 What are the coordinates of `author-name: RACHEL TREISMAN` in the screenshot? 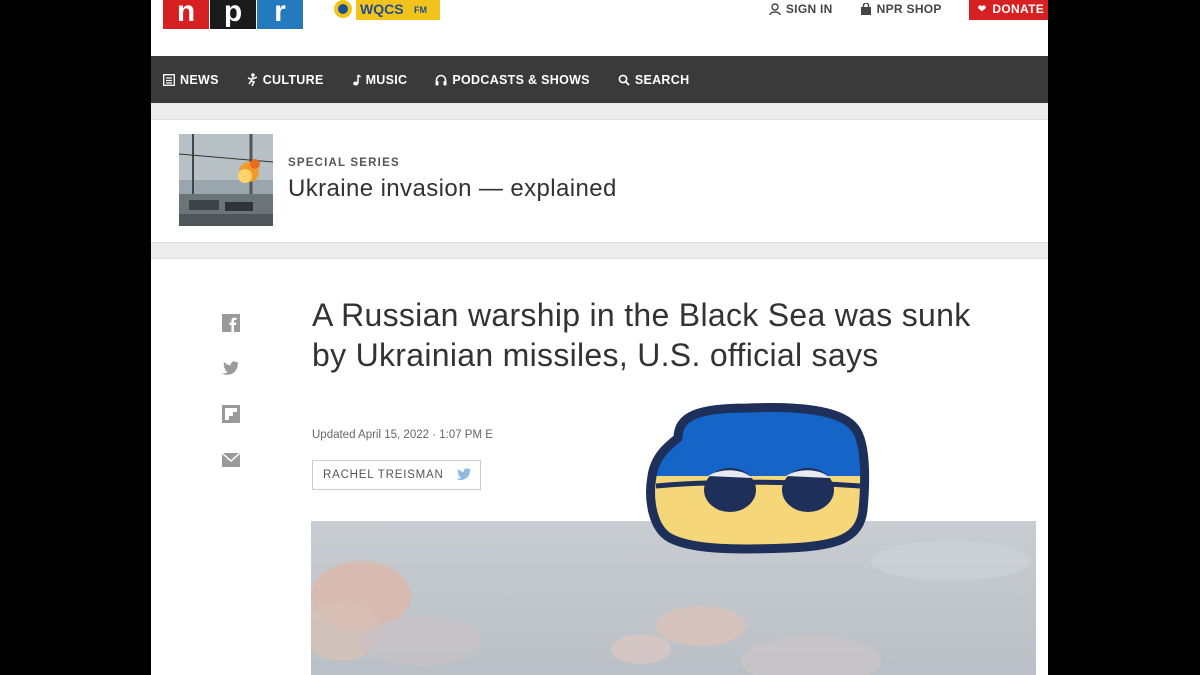 It's located at (383, 475).